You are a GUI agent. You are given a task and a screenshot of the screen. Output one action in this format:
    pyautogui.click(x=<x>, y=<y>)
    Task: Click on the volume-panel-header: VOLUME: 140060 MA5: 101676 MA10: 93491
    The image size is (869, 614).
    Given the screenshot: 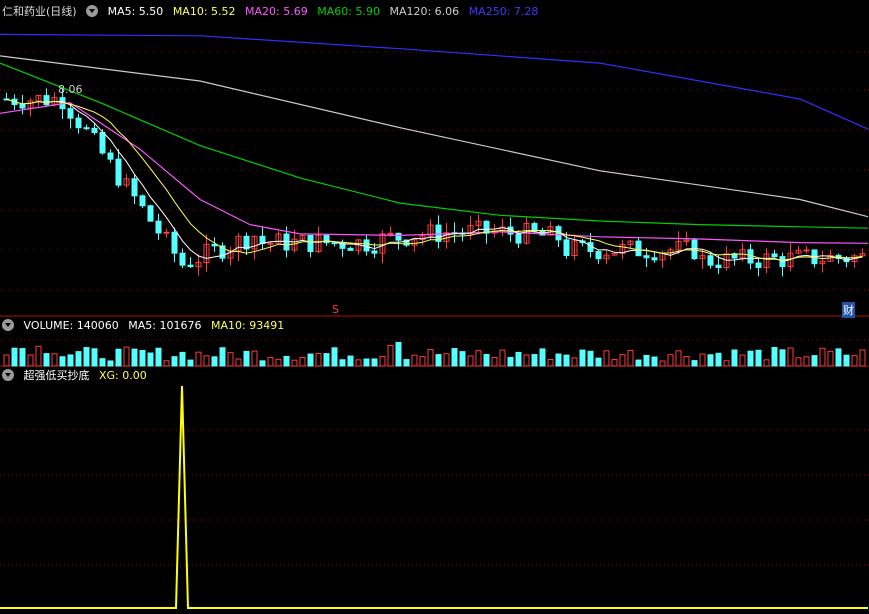 What is the action you would take?
    pyautogui.click(x=146, y=326)
    